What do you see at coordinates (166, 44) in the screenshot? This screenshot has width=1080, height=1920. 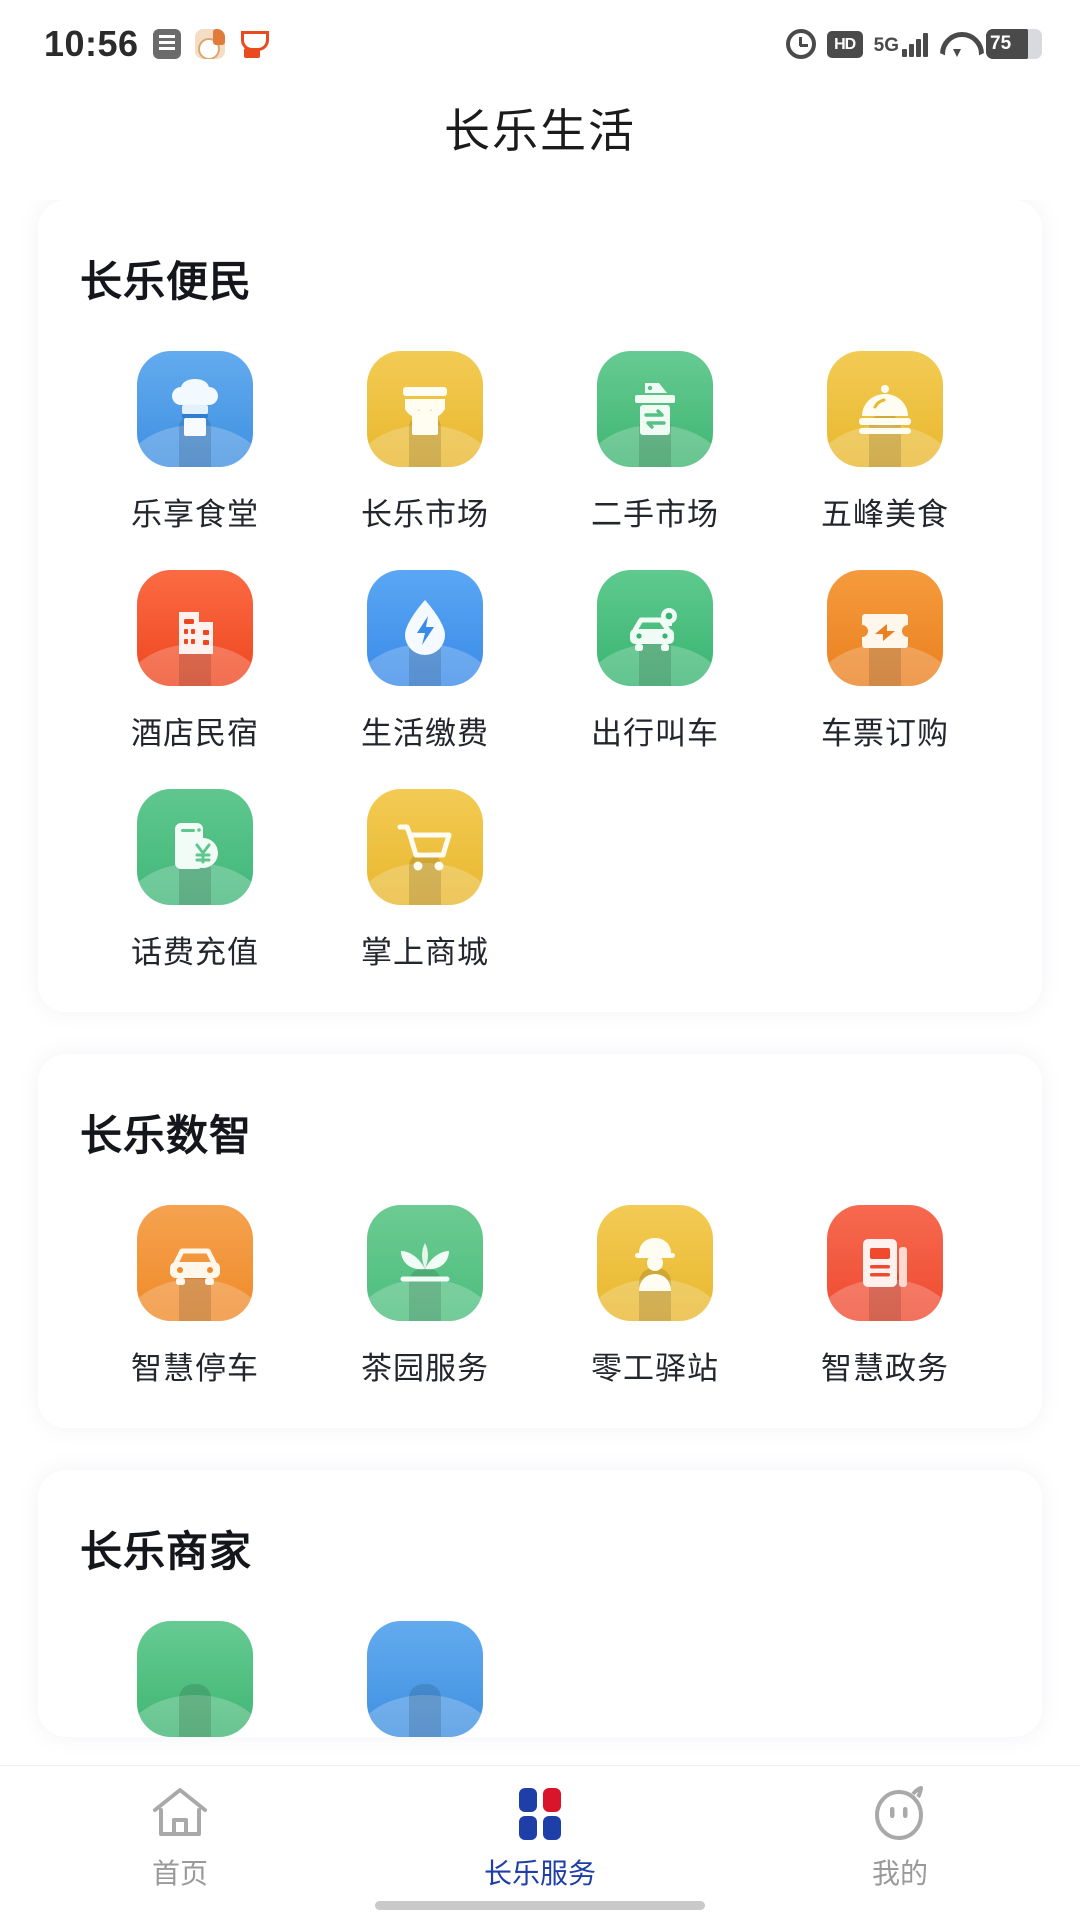 I see `document-icon` at bounding box center [166, 44].